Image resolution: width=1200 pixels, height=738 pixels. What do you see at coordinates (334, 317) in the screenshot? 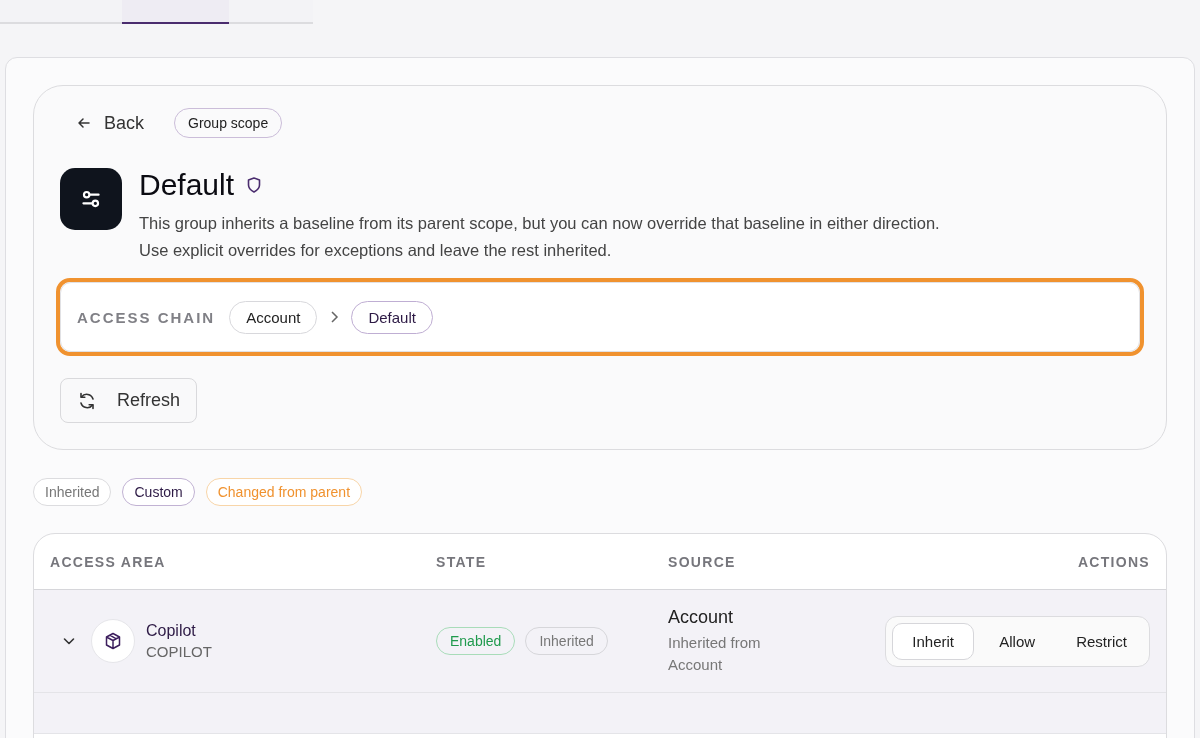
I see `chevron-right-icon` at bounding box center [334, 317].